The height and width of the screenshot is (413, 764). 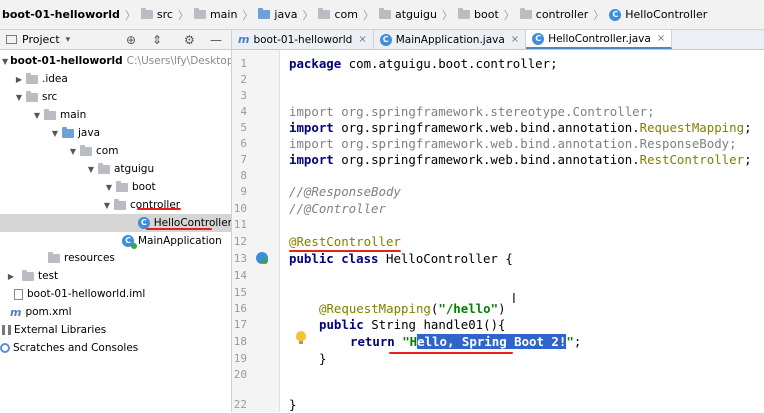 I want to click on project-panel-title: Project, so click(x=41, y=39).